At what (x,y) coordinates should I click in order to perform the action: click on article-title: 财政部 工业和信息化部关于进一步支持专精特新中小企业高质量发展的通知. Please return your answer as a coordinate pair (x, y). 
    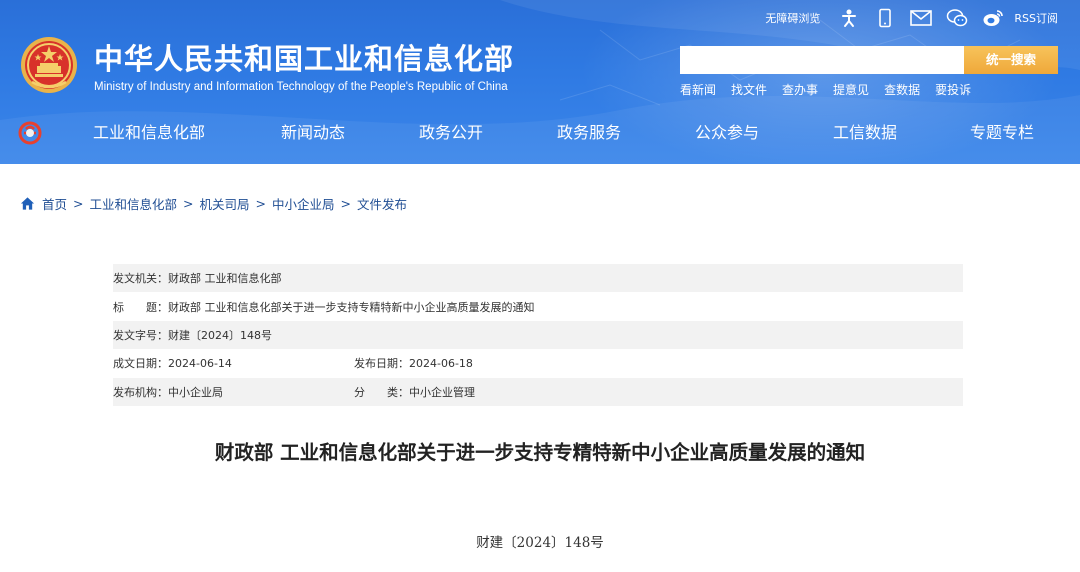
    Looking at the image, I should click on (540, 452).